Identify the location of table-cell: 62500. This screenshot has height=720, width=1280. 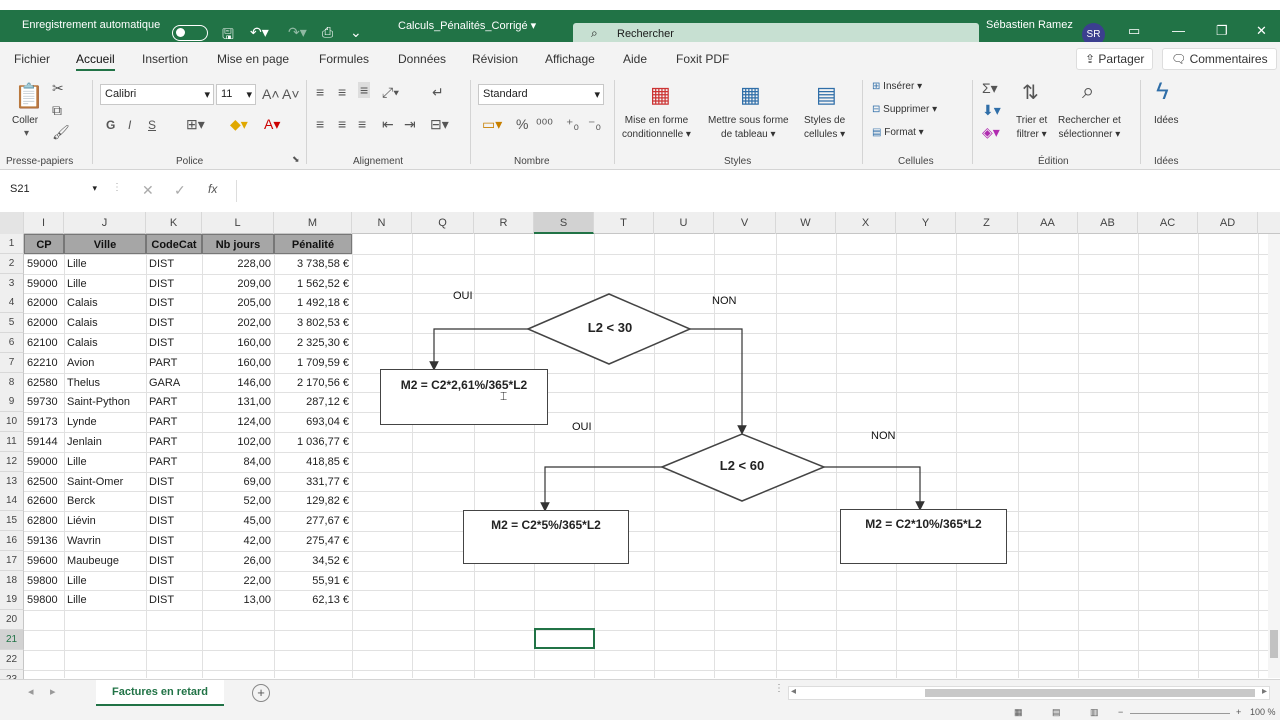
(44, 482).